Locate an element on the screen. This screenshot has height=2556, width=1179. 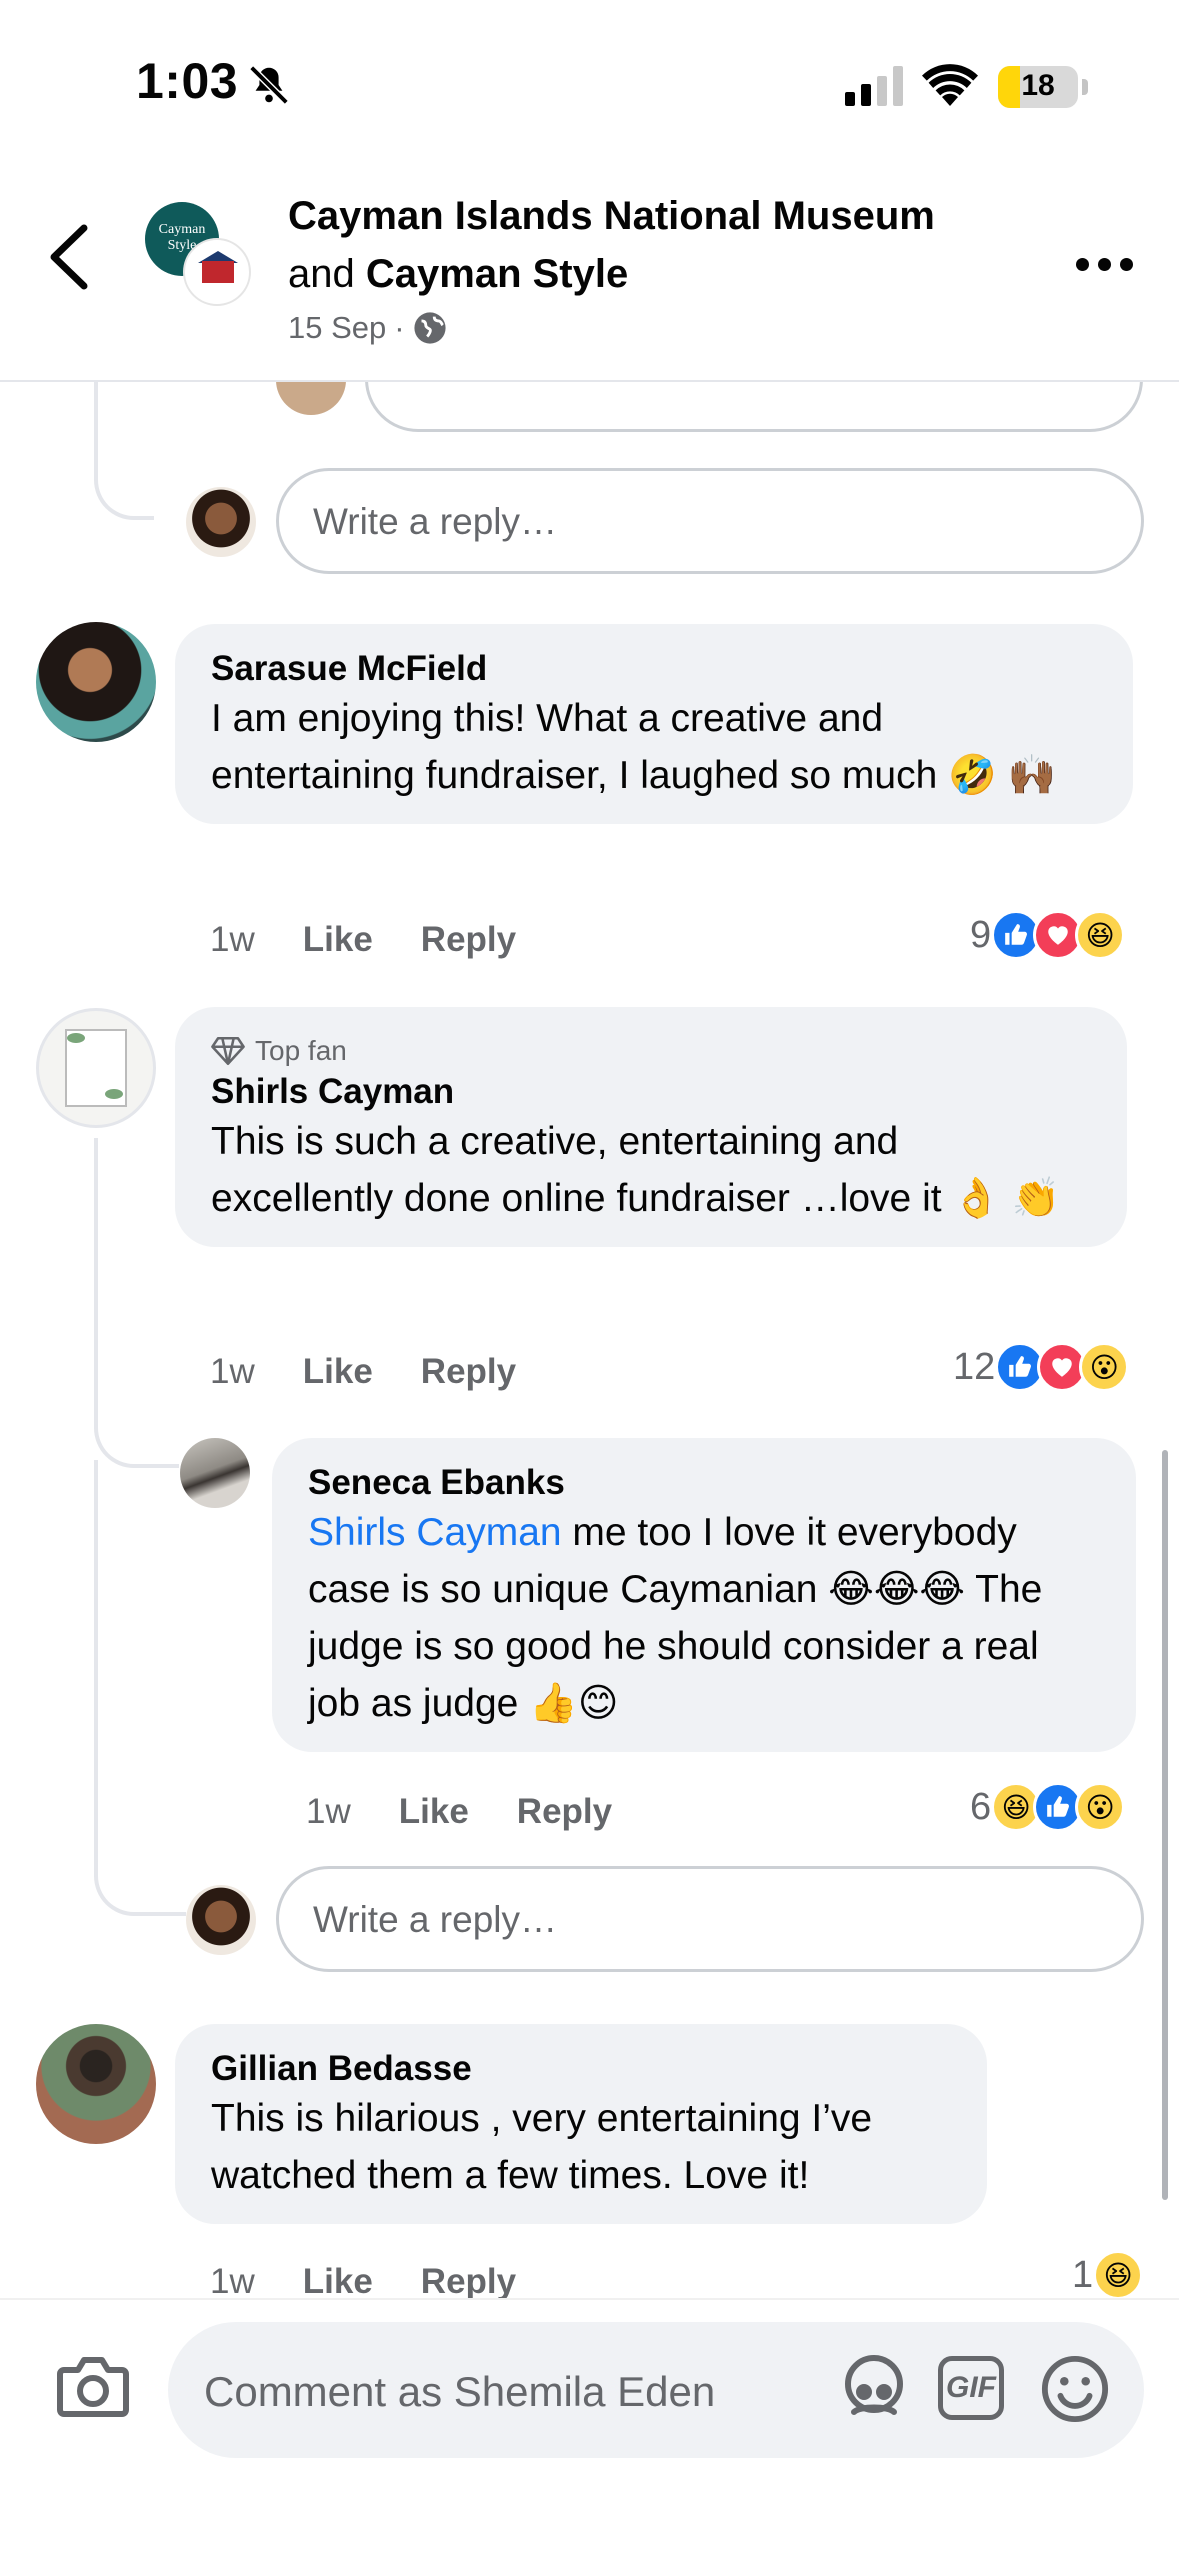
reaction-count: 9 is located at coordinates (981, 934).